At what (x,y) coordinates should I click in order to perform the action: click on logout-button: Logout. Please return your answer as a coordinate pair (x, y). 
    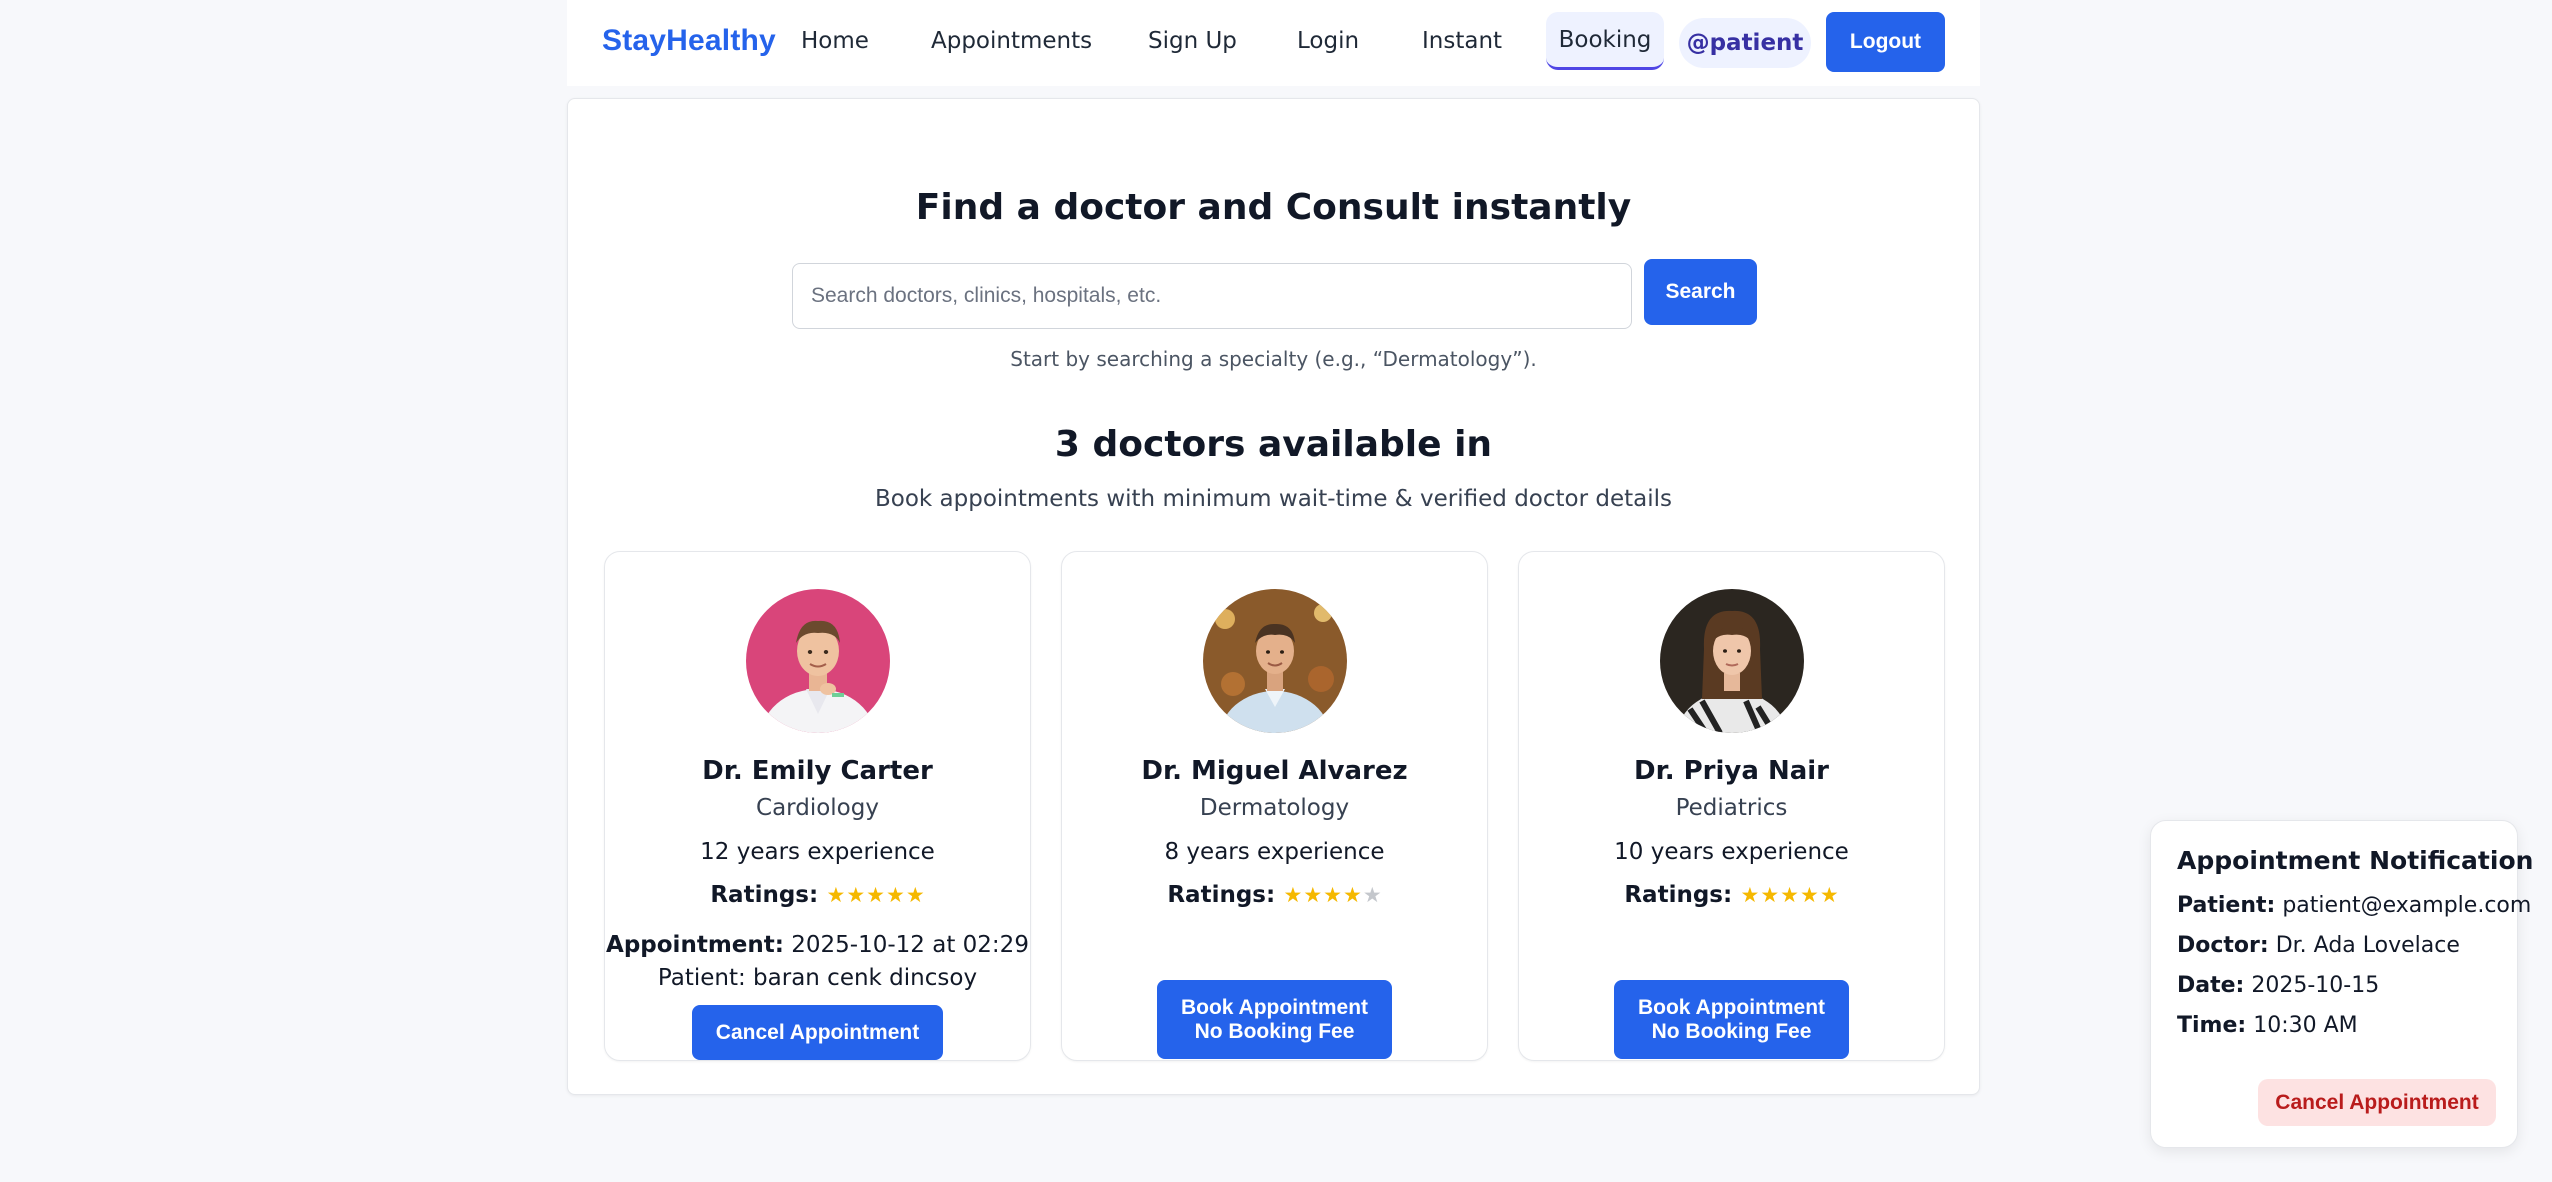
    Looking at the image, I should click on (1885, 42).